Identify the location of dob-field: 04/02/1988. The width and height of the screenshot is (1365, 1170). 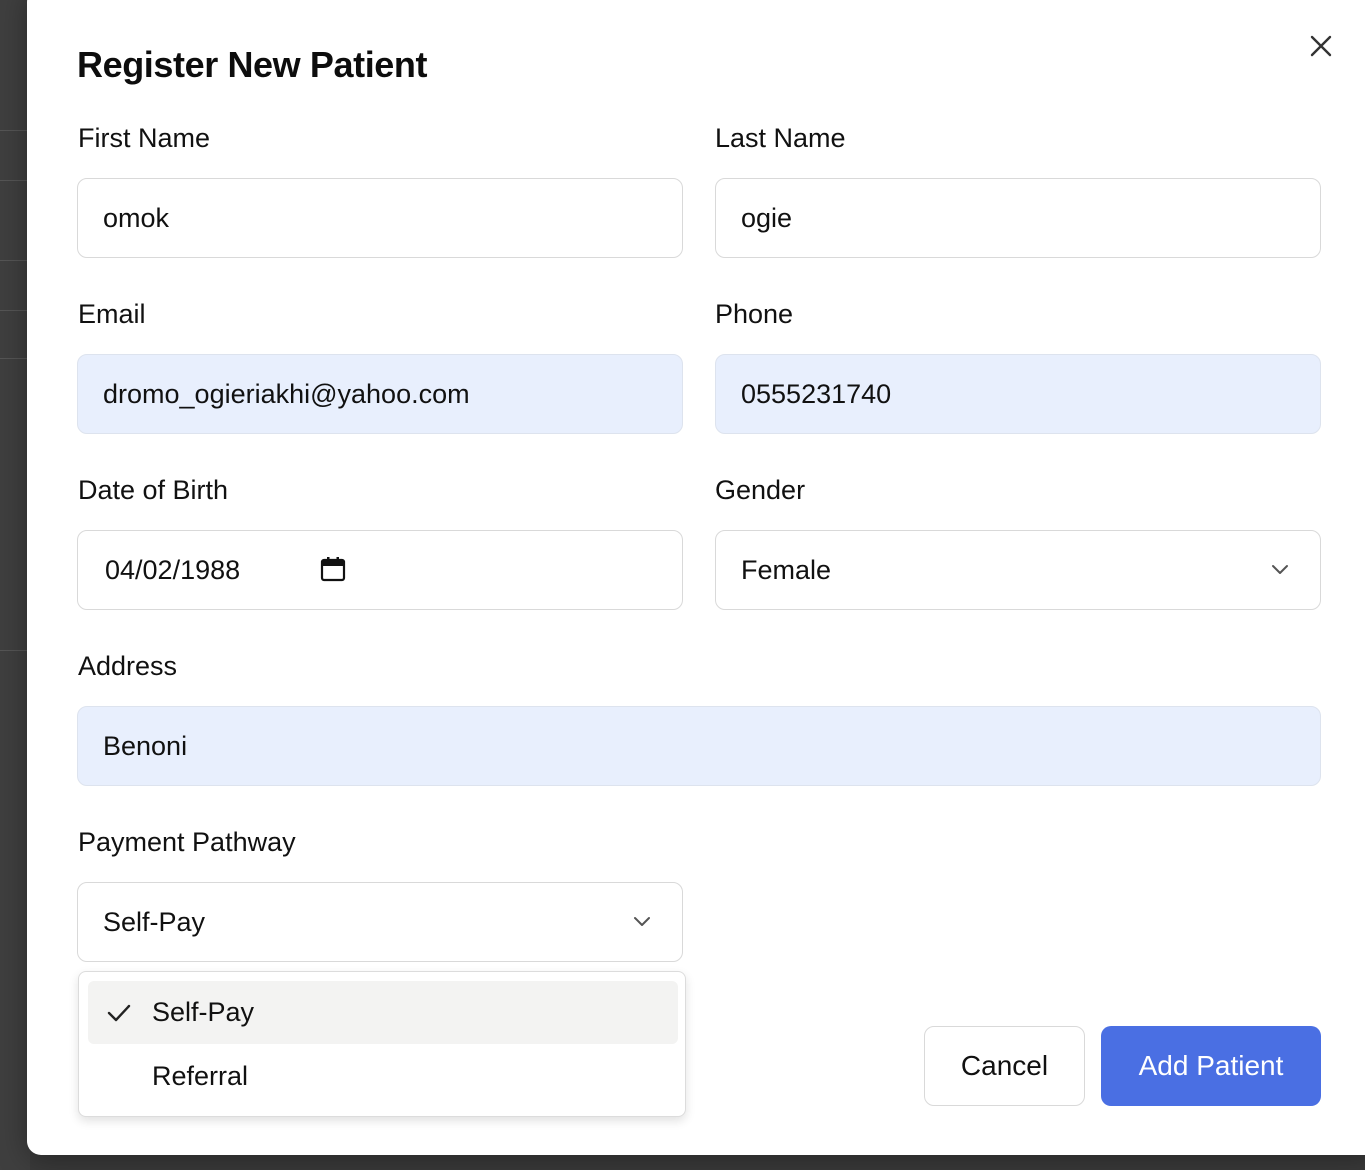
(380, 570).